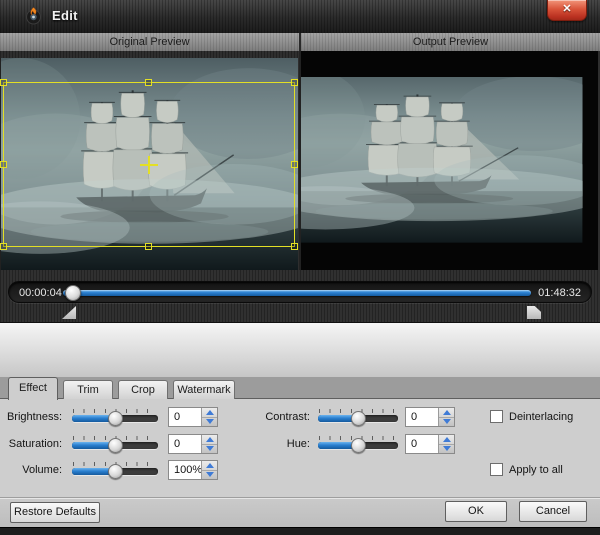 The height and width of the screenshot is (535, 600). Describe the element at coordinates (88, 389) in the screenshot. I see `tab-trim: Trim` at that location.